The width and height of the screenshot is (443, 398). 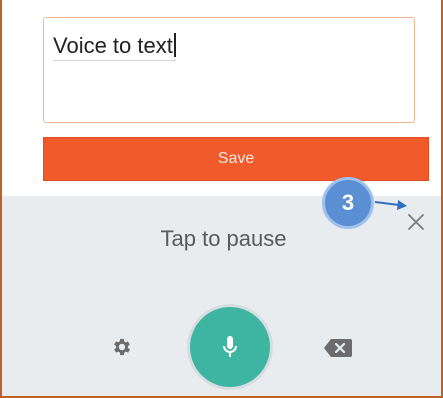 I want to click on step-arrow-icon, so click(x=390, y=205).